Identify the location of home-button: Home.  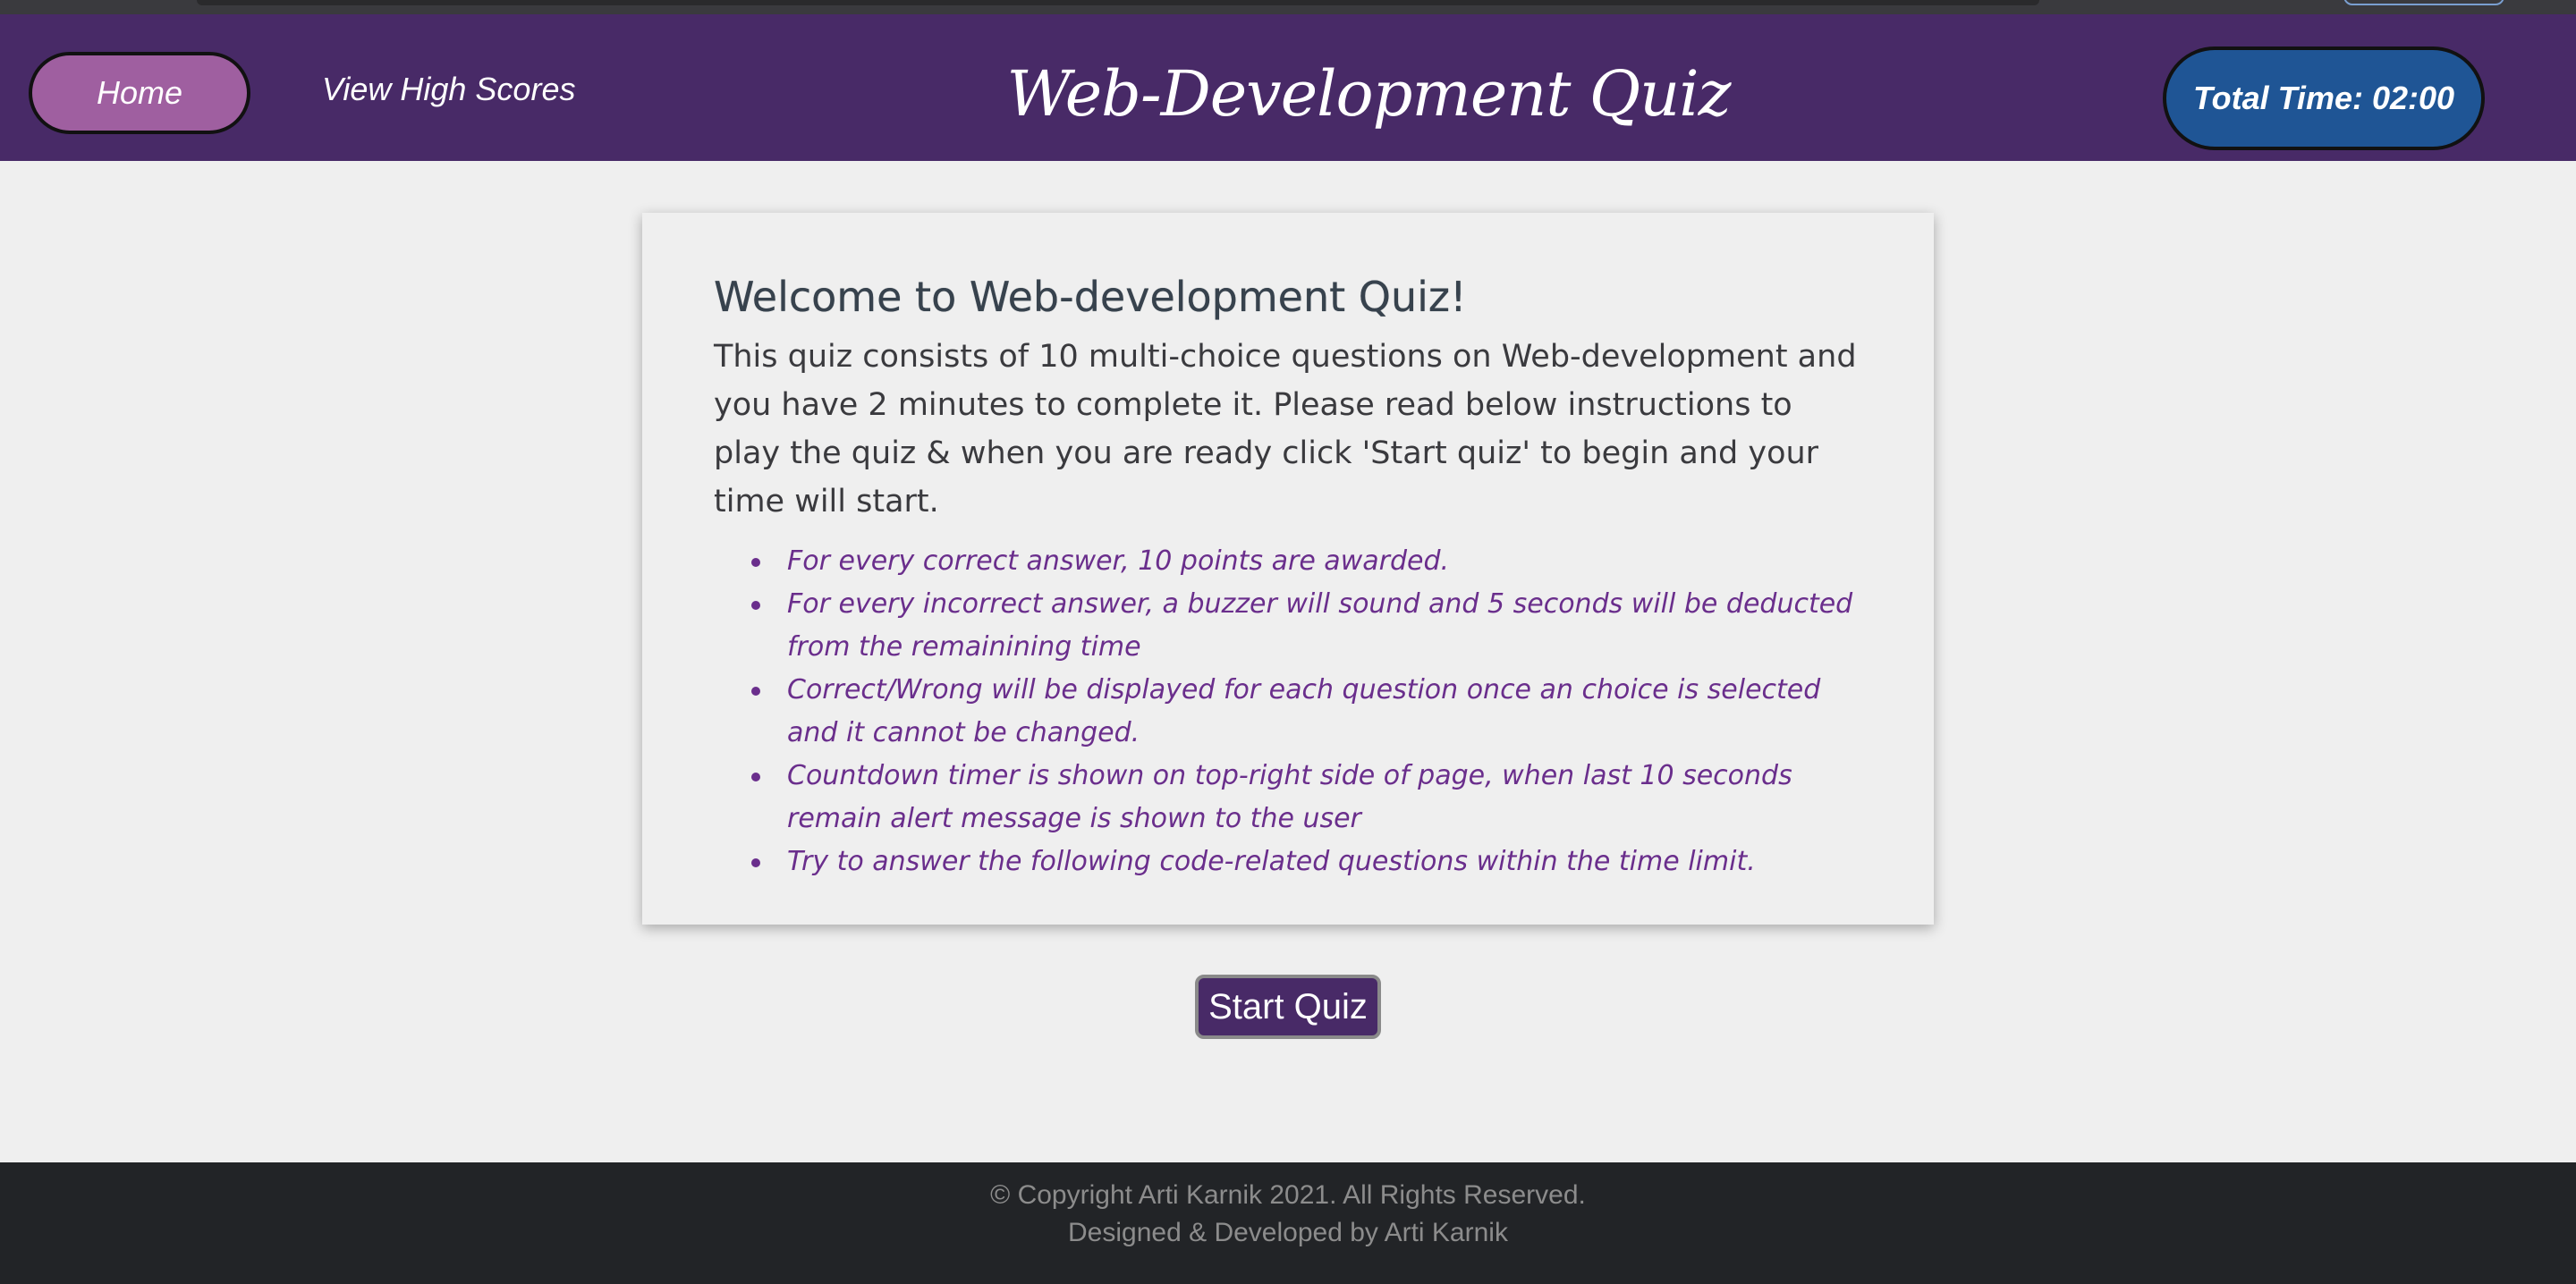
(139, 93).